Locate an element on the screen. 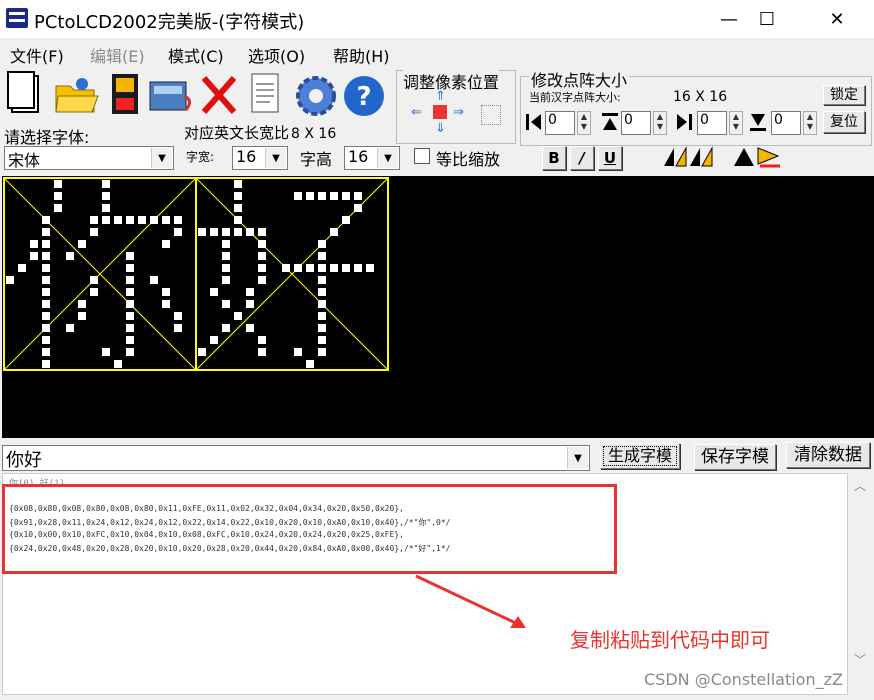 This screenshot has height=700, width=874. font-name-select: 宋体 ▼ is located at coordinates (89, 158).